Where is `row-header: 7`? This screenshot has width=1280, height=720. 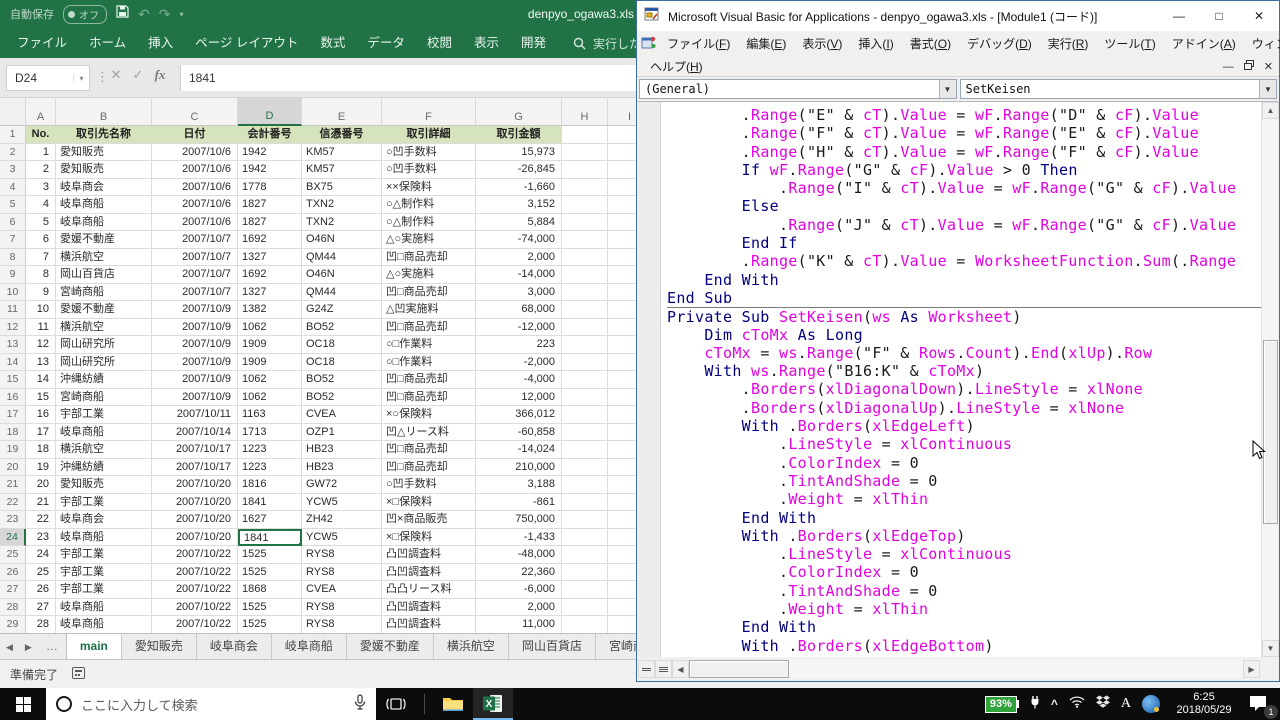
row-header: 7 is located at coordinates (13, 240).